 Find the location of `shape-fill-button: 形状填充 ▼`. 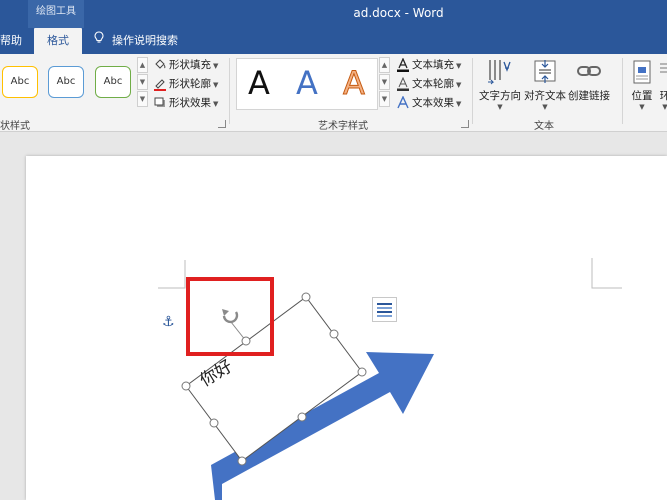

shape-fill-button: 形状填充 ▼ is located at coordinates (185, 65).